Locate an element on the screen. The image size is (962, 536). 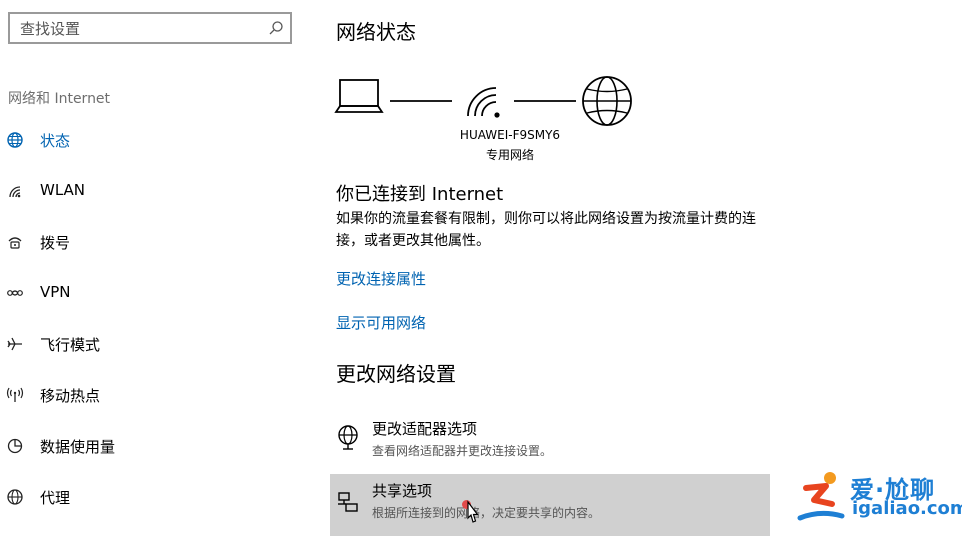
sidebar-item-label: 飞行模式 is located at coordinates (70, 345).